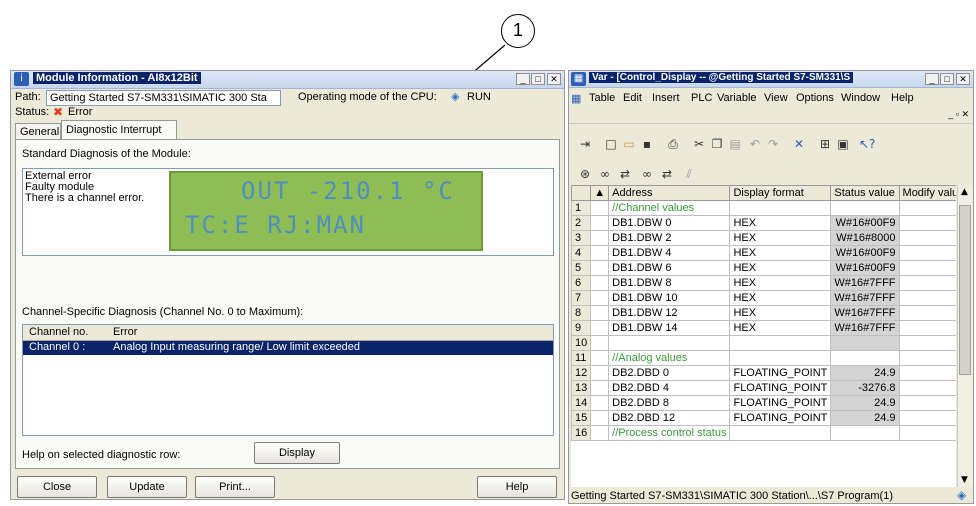 This screenshot has width=976, height=506. What do you see at coordinates (669, 193) in the screenshot?
I see `col-address: Address` at bounding box center [669, 193].